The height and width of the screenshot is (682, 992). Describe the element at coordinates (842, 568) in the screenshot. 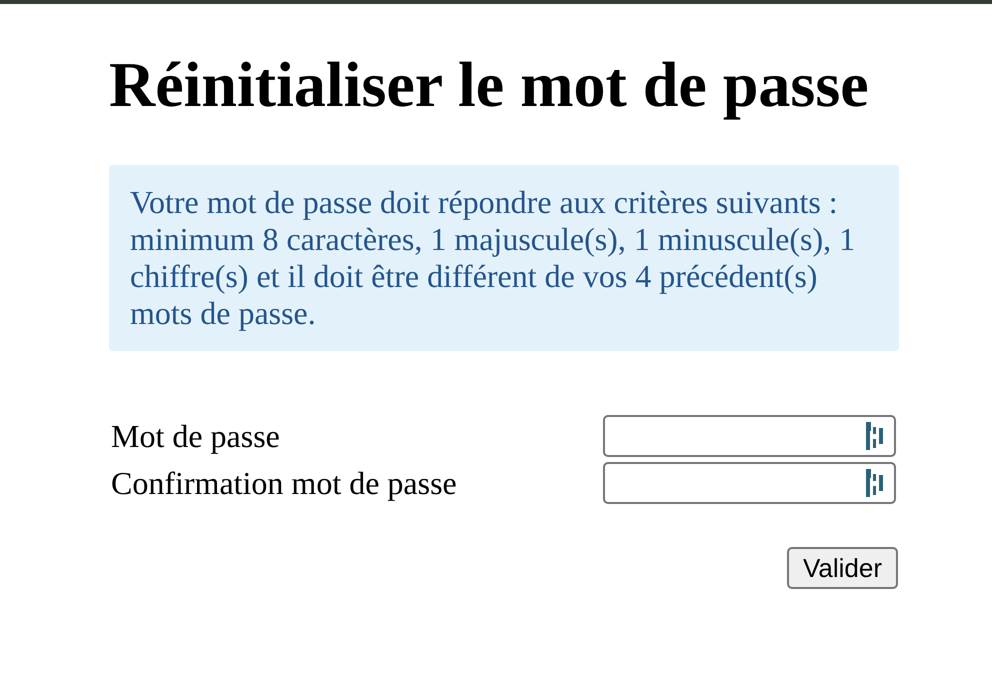

I see `submit-button: Valider` at that location.